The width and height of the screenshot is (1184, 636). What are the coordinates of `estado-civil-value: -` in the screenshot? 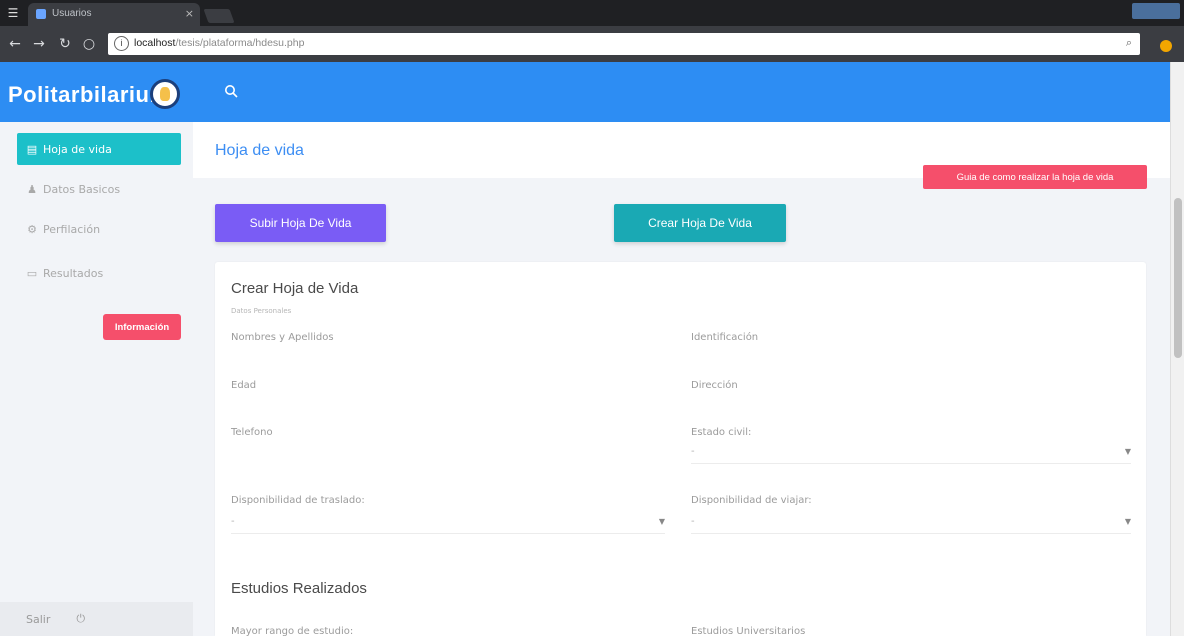 It's located at (693, 451).